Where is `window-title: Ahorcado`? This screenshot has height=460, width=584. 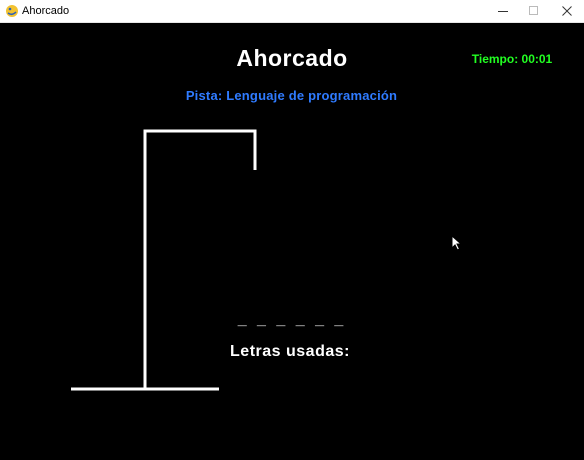
window-title: Ahorcado is located at coordinates (46, 11).